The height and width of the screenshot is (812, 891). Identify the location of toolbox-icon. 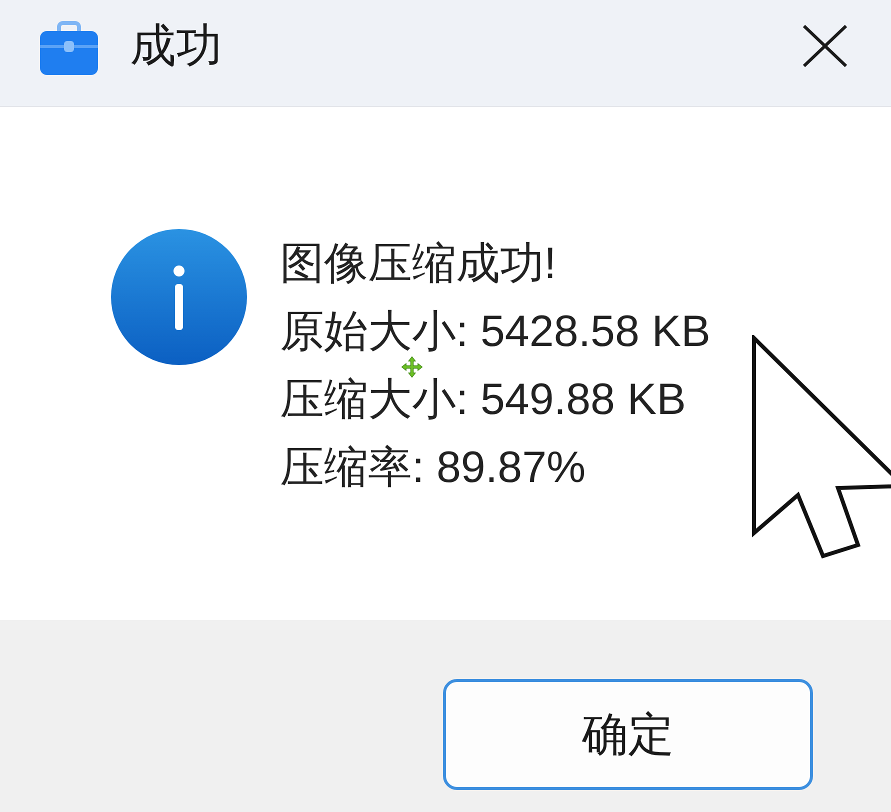
(69, 49).